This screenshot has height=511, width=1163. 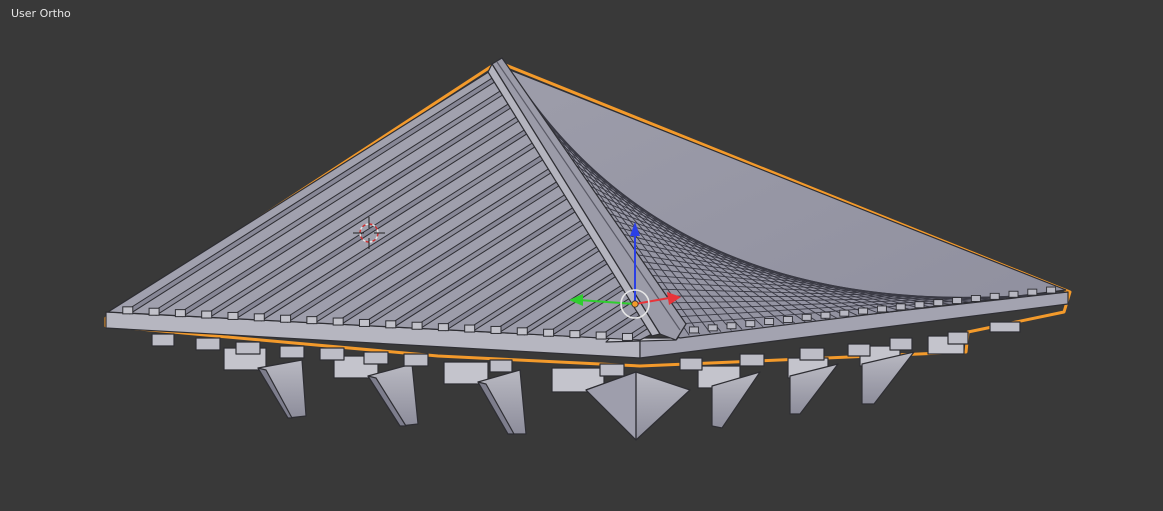 I want to click on object-origin, so click(x=635, y=304).